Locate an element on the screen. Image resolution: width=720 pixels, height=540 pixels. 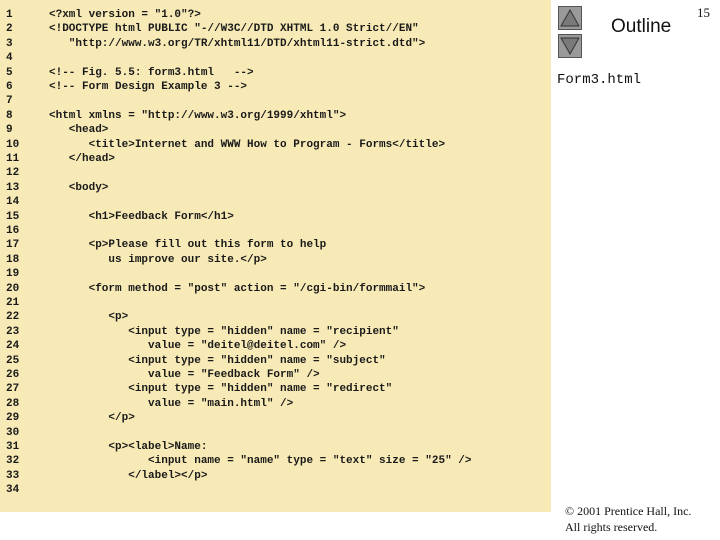
code-text: us improve our site.</p> is located at coordinates (158, 259).